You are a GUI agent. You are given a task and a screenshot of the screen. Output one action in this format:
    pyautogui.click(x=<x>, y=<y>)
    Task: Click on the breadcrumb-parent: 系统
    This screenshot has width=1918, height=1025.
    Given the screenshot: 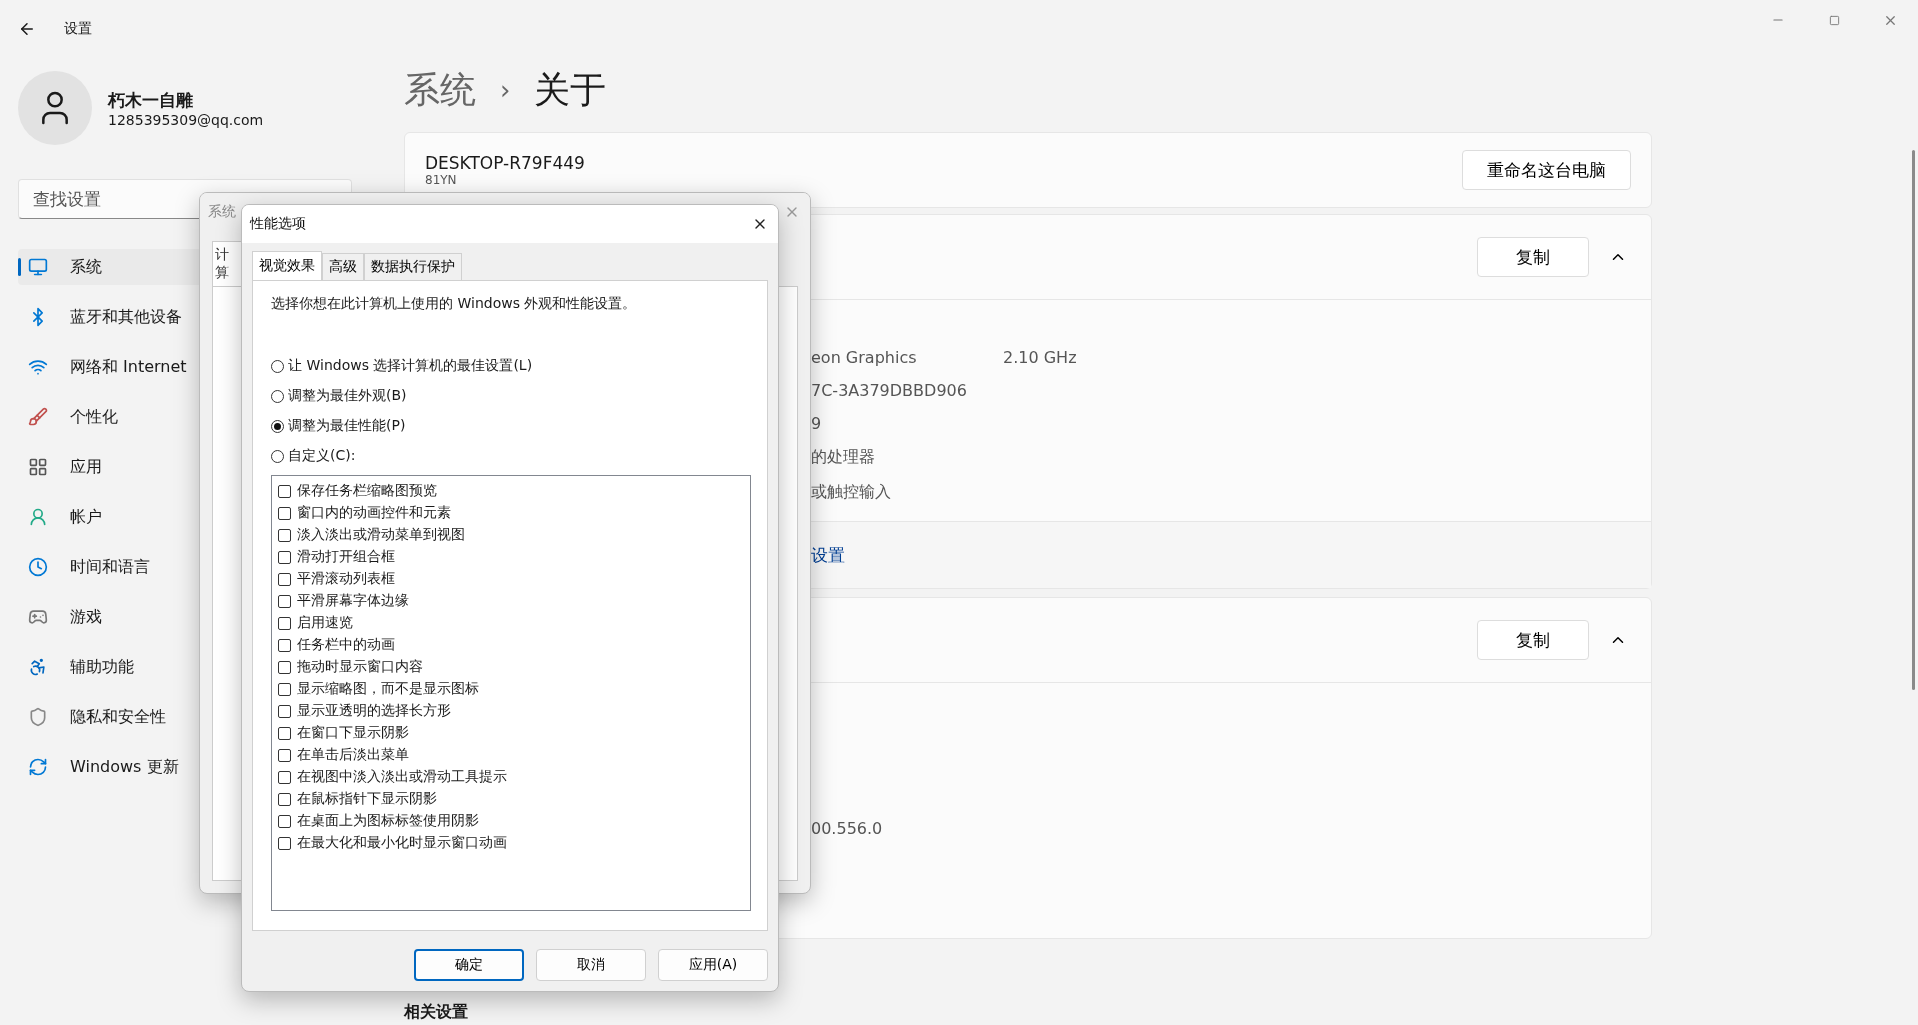 What is the action you would take?
    pyautogui.click(x=440, y=90)
    